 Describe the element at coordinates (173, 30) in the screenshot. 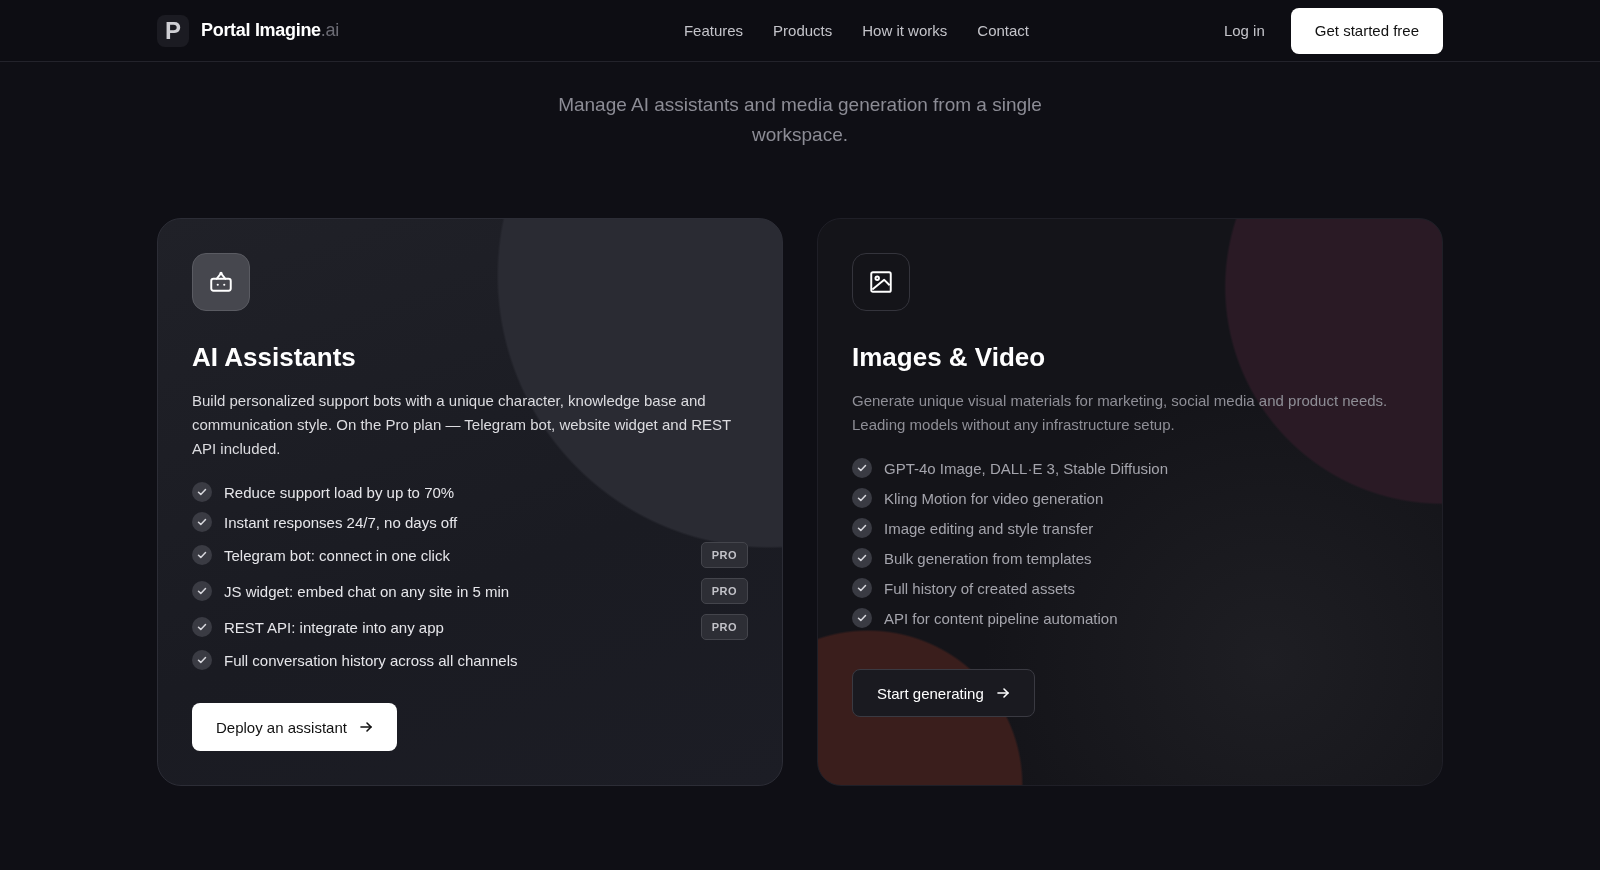

I see `logo-icon: P` at that location.